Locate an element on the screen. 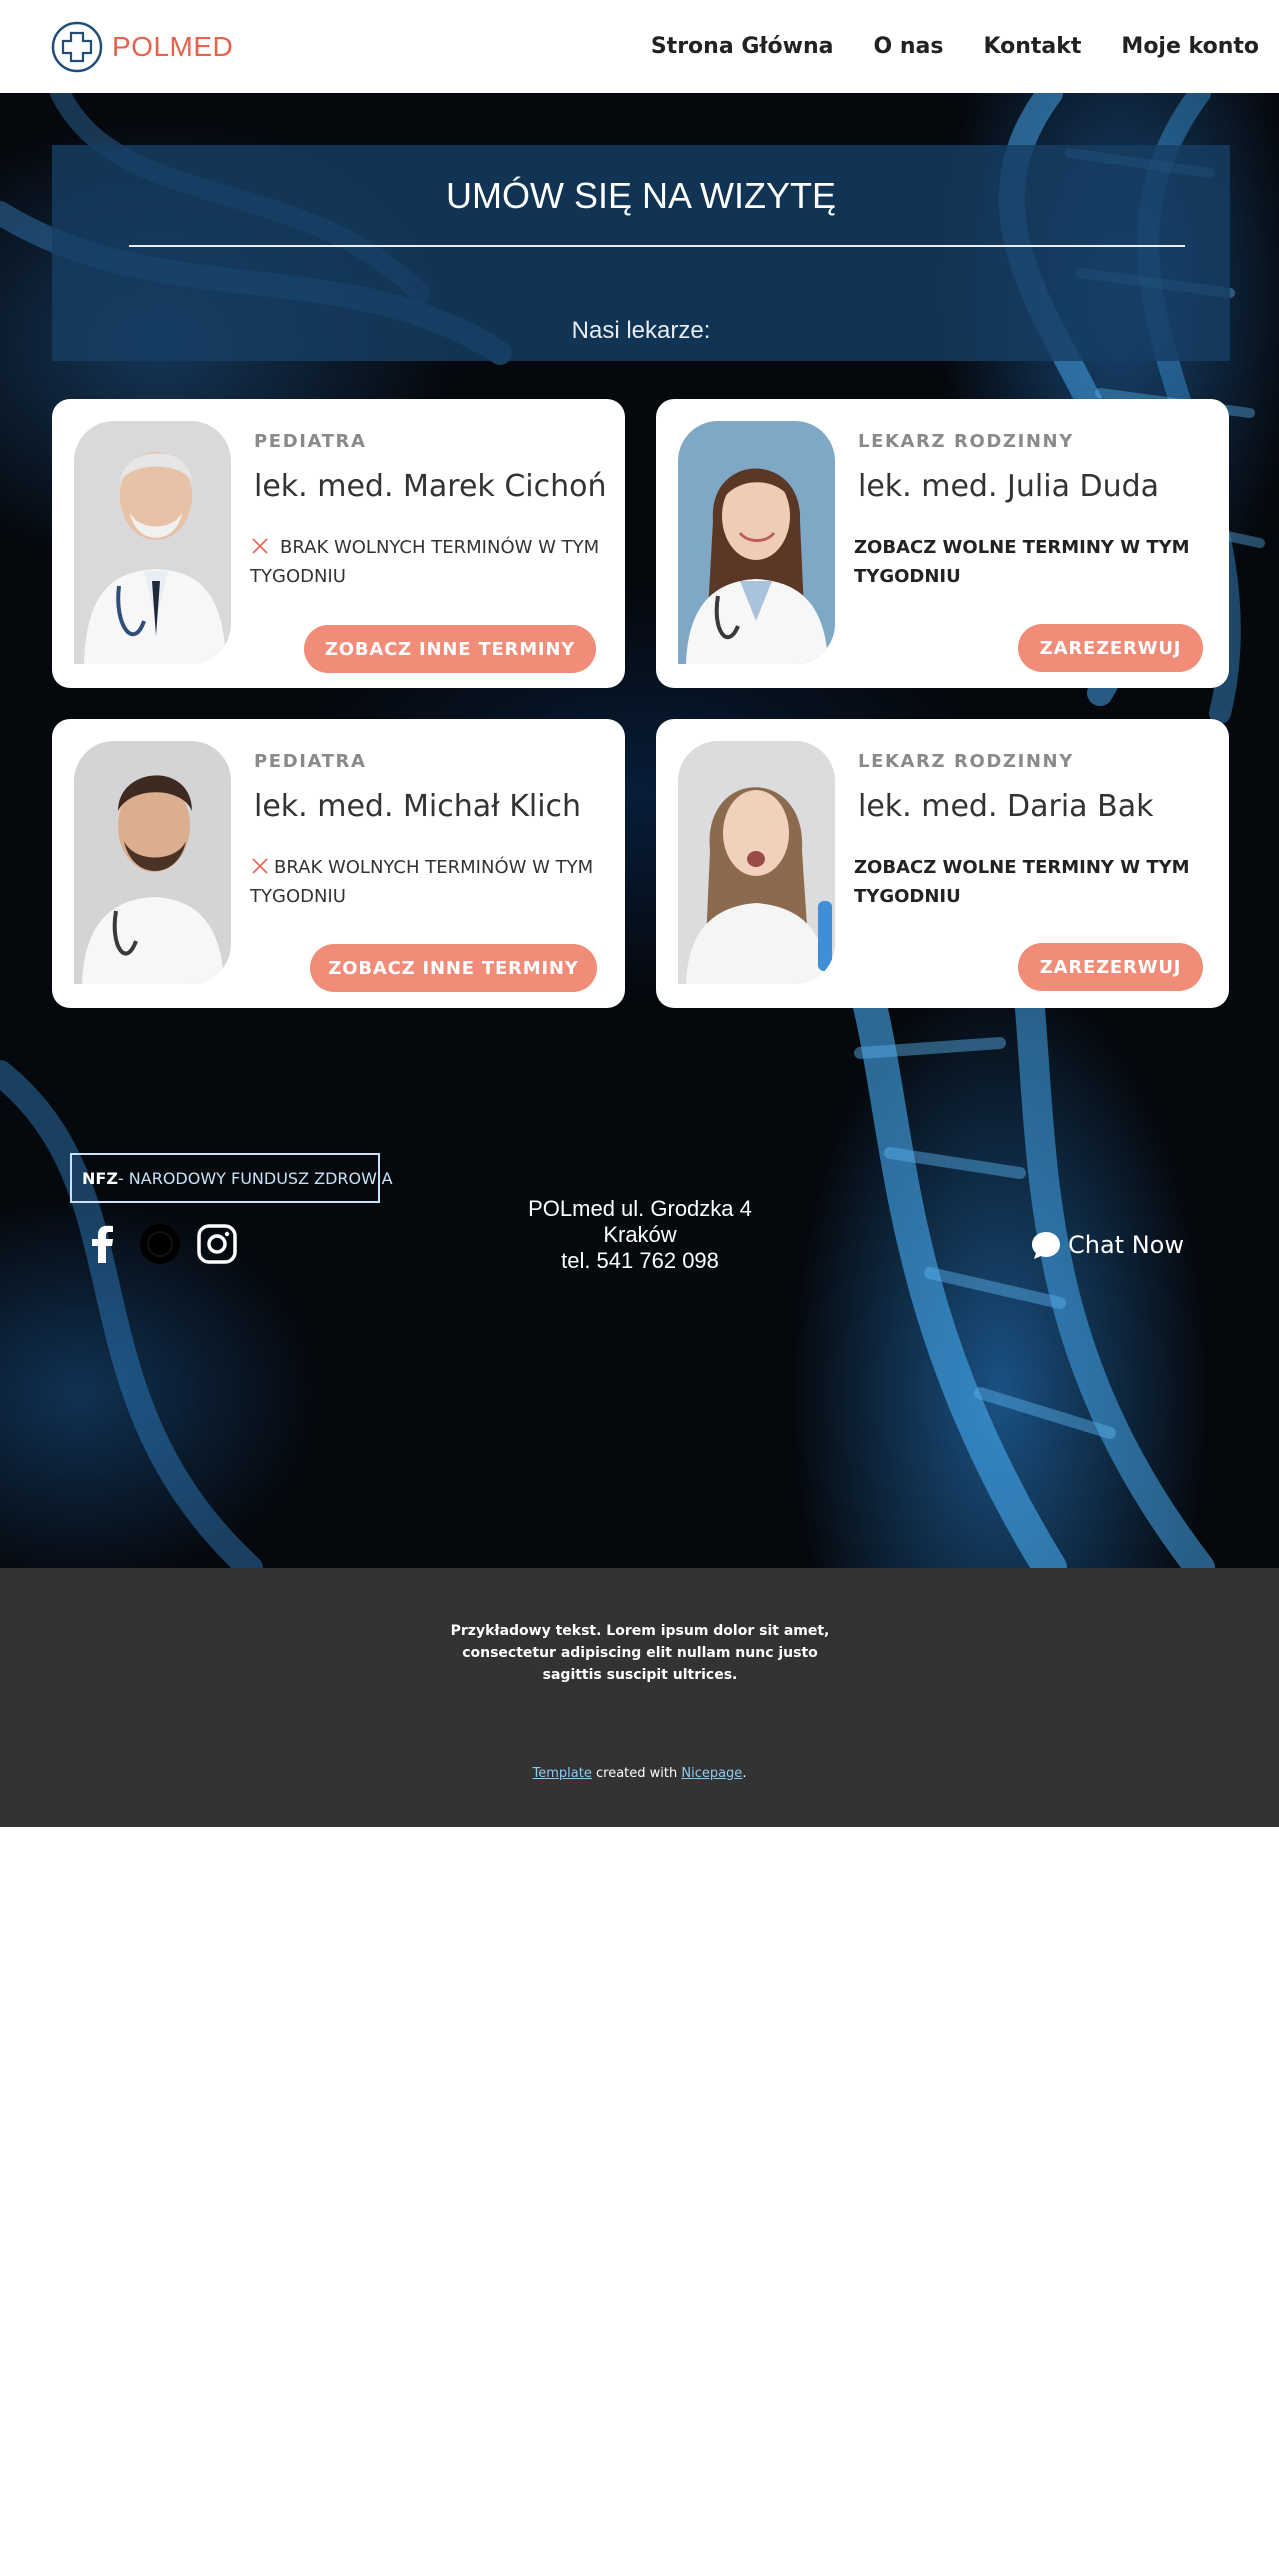  nfz-short: NFZ is located at coordinates (100, 1178).